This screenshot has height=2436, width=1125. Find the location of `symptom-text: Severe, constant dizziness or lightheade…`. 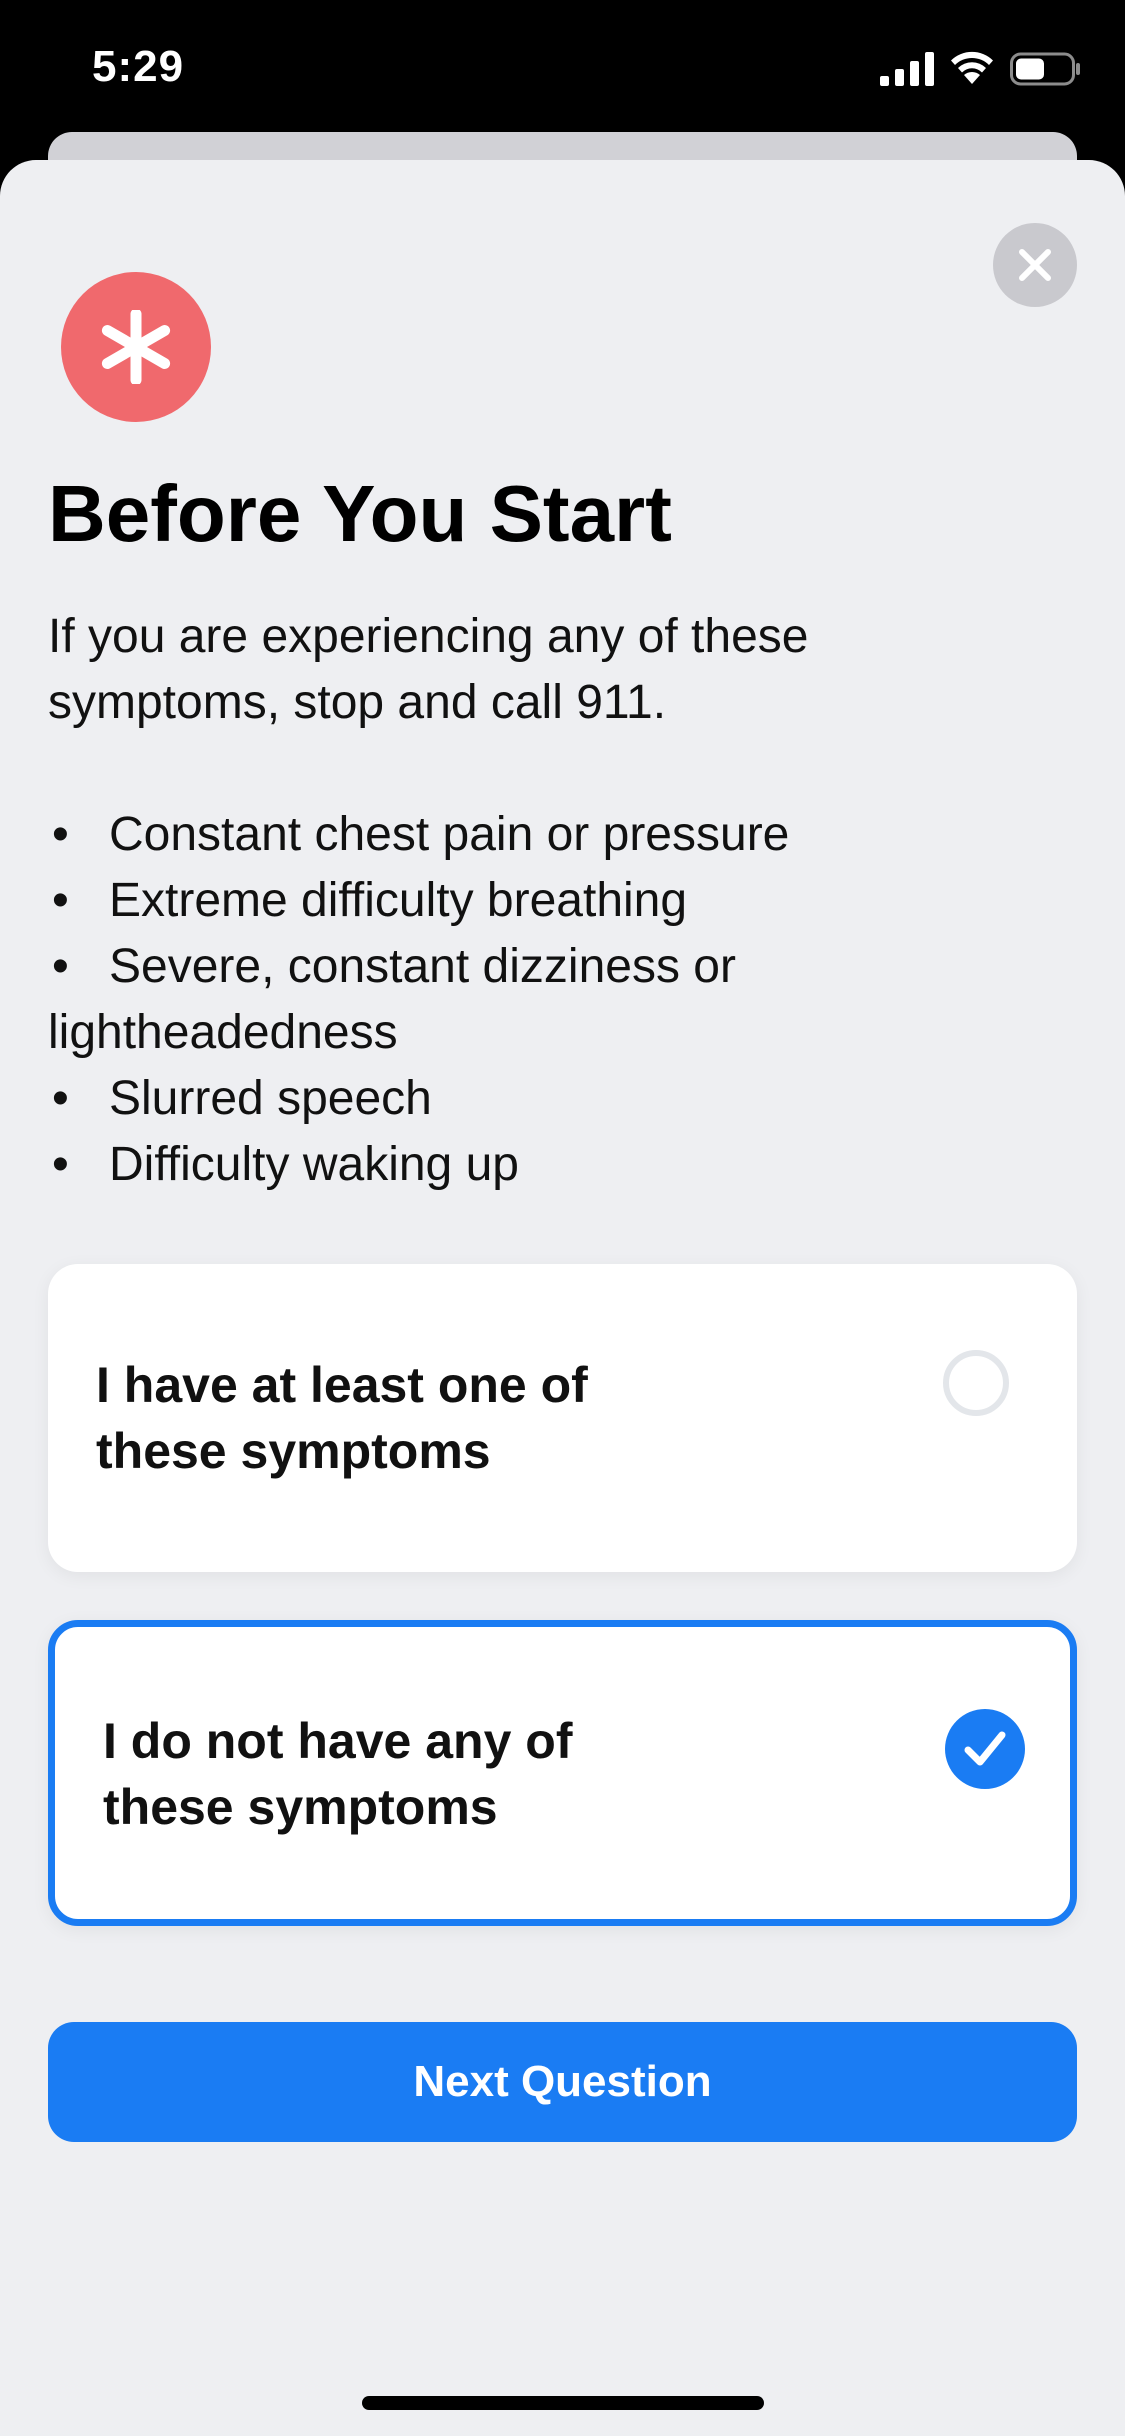

symptom-text: Severe, constant dizziness or lightheade… is located at coordinates (392, 999).